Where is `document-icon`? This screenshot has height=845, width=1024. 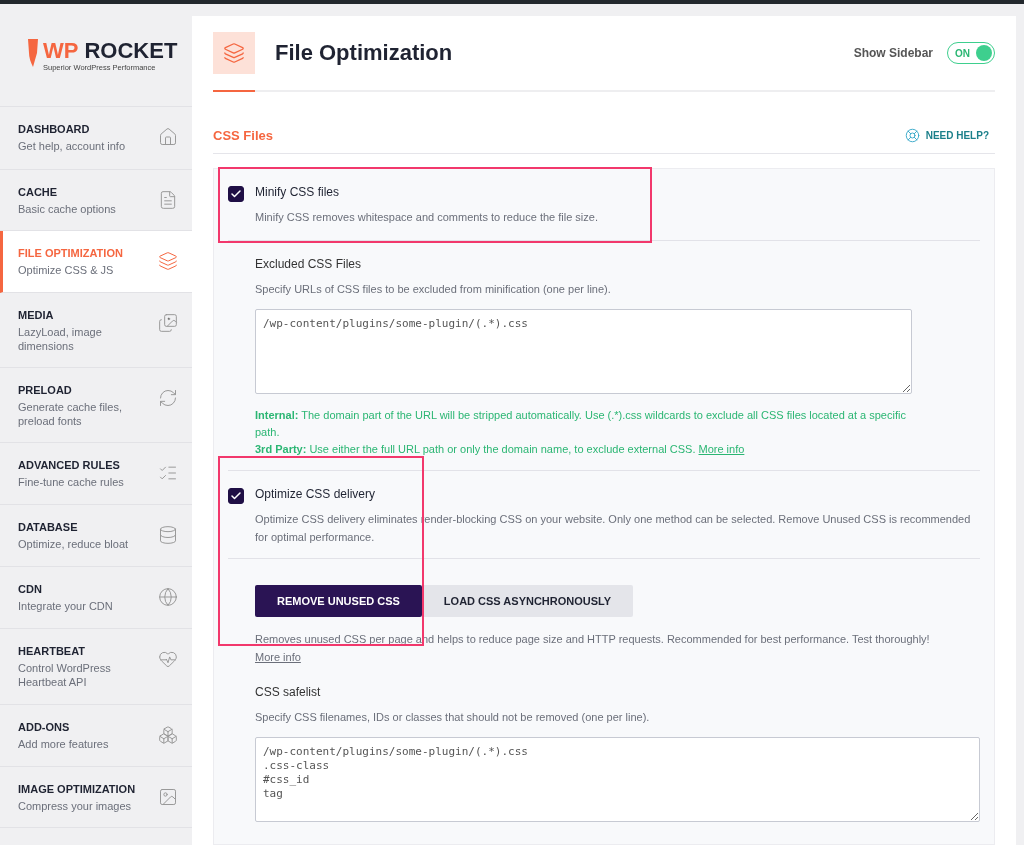 document-icon is located at coordinates (168, 200).